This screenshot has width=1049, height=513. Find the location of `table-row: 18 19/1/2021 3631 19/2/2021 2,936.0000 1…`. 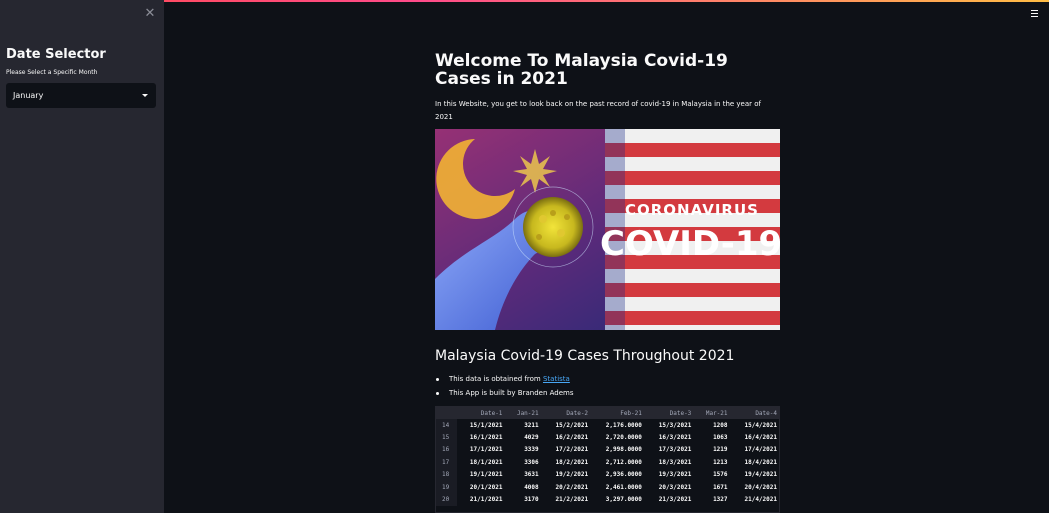

table-row: 18 19/1/2021 3631 19/2/2021 2,936.0000 1… is located at coordinates (607, 474).